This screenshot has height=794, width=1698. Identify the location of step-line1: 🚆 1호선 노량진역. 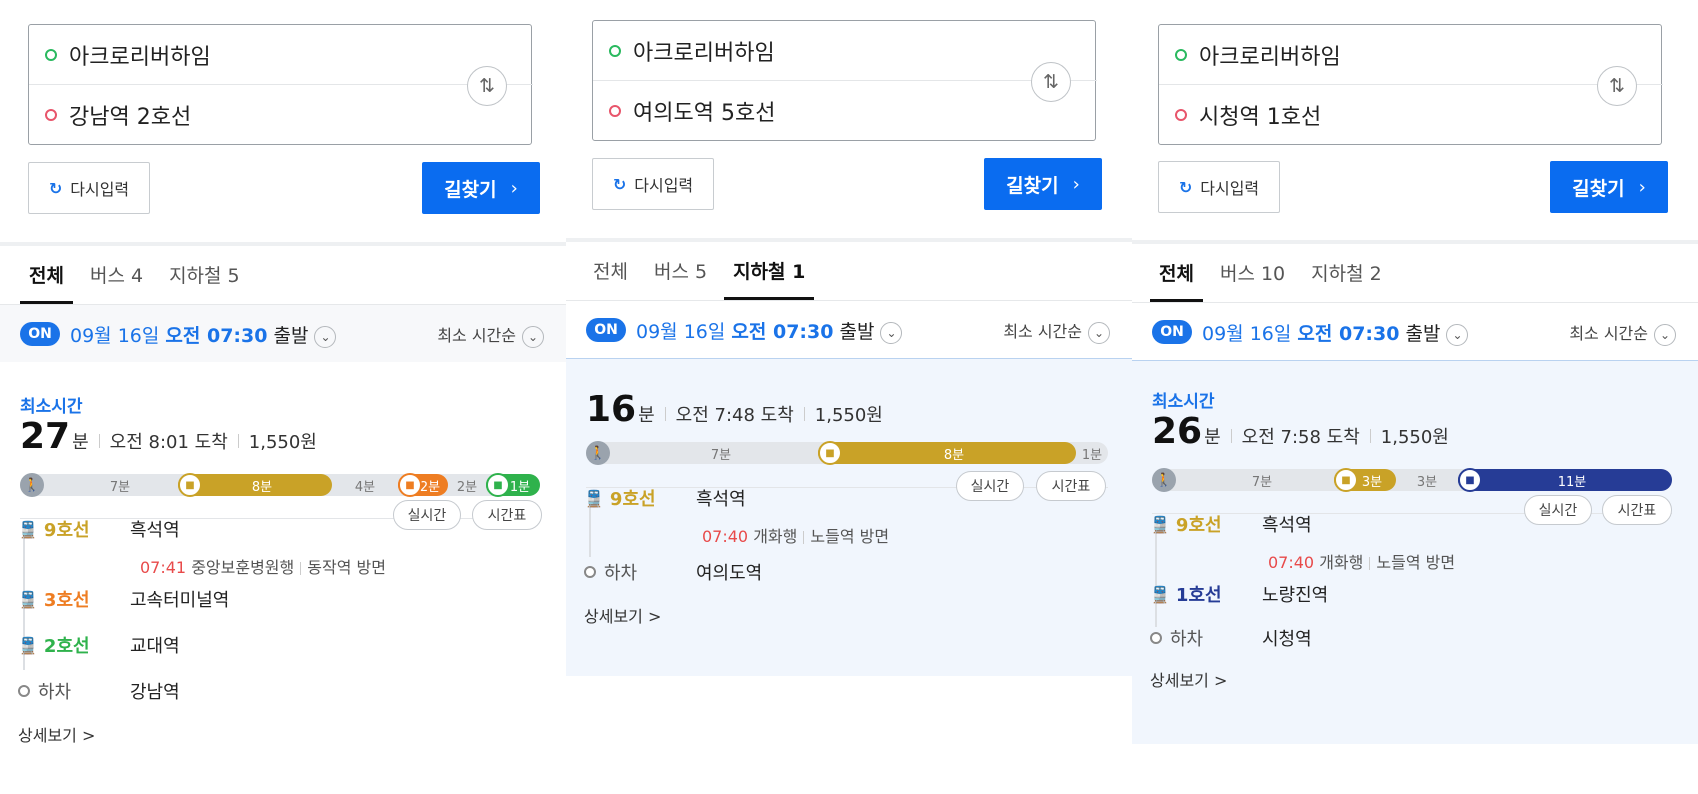
(1239, 594).